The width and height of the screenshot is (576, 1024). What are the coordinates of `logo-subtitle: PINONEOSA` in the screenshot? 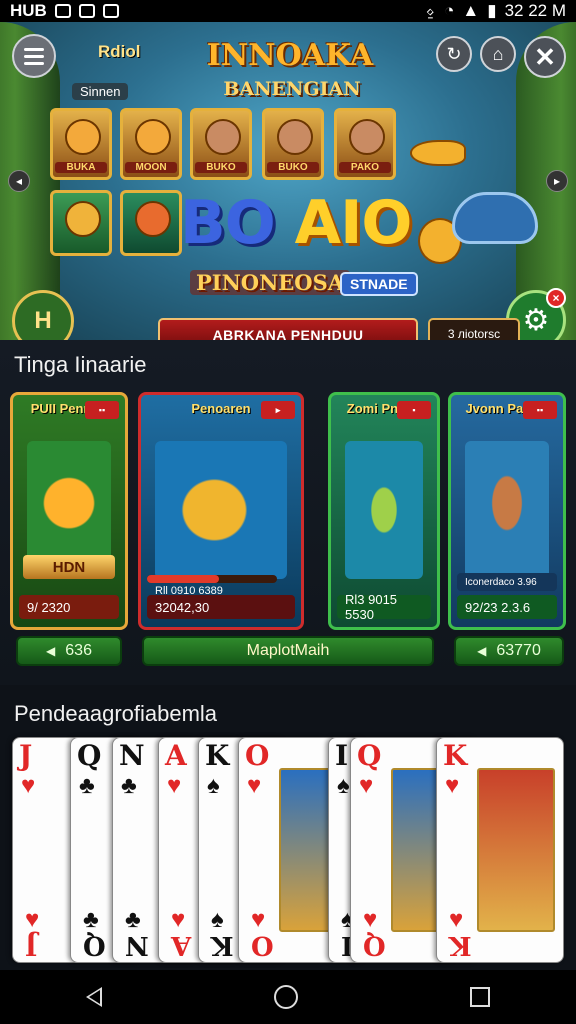 It's located at (270, 282).